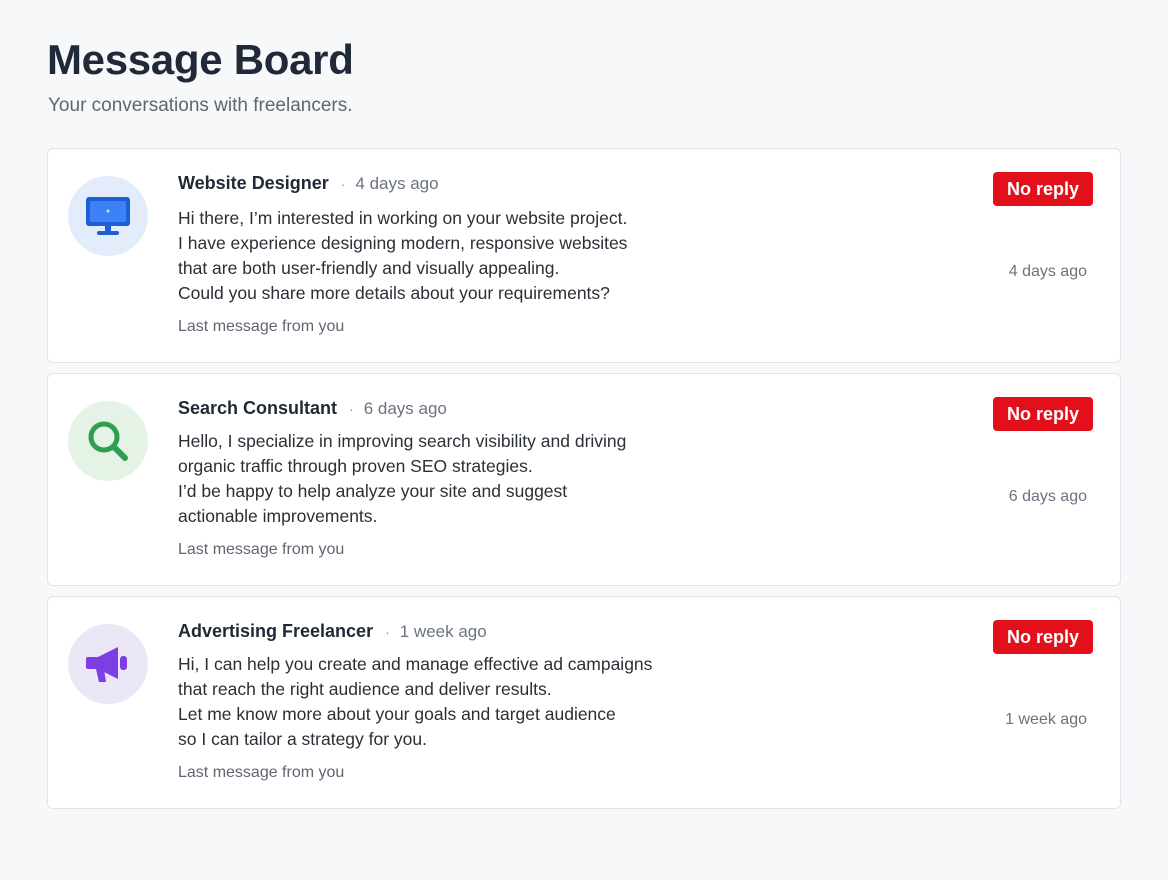 This screenshot has width=1168, height=880. I want to click on sender-name: Advertising Freelancer, so click(276, 631).